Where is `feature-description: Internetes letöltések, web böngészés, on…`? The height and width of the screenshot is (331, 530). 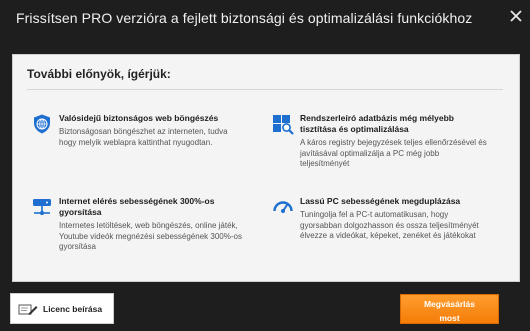 feature-description: Internetes letöltések, web böngészés, on… is located at coordinates (150, 236).